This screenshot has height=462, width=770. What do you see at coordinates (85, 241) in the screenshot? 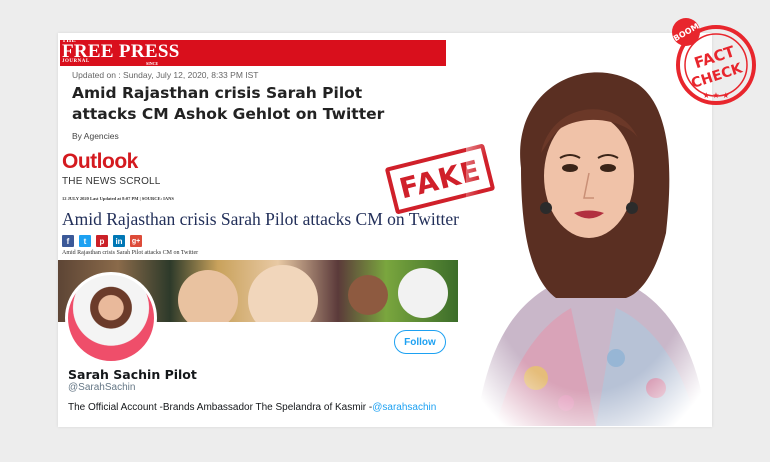
I see `twitter-icon: t` at bounding box center [85, 241].